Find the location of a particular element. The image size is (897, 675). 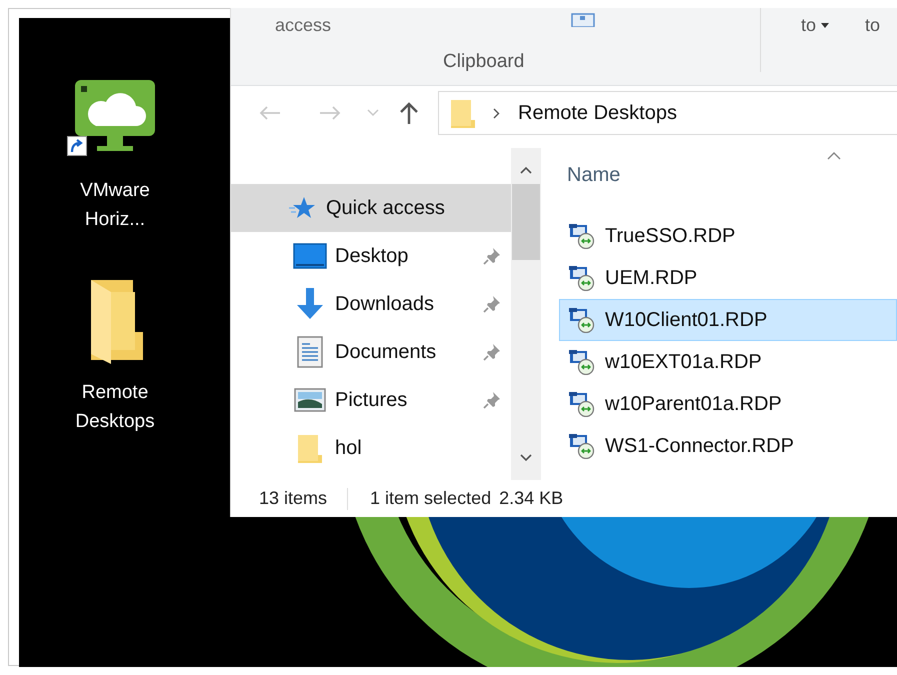

file-item: W10Client01.RDP is located at coordinates (728, 320).